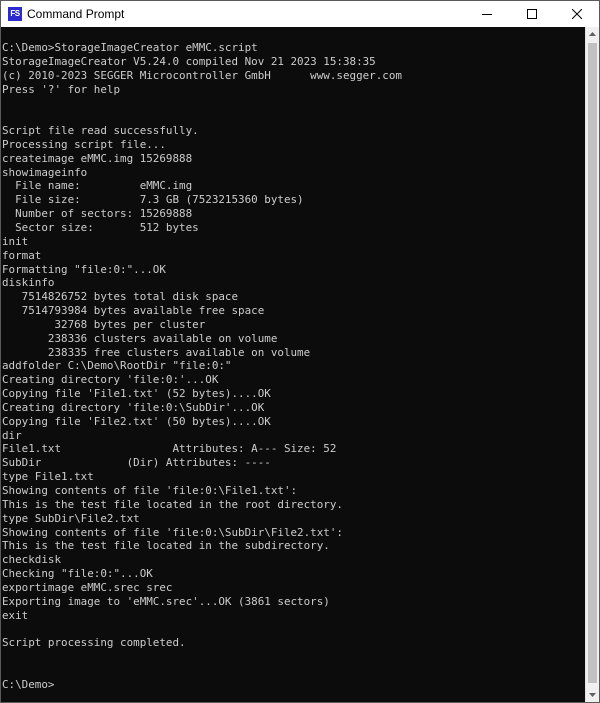 The width and height of the screenshot is (600, 703). Describe the element at coordinates (15, 14) in the screenshot. I see `app-icon: FS` at that location.